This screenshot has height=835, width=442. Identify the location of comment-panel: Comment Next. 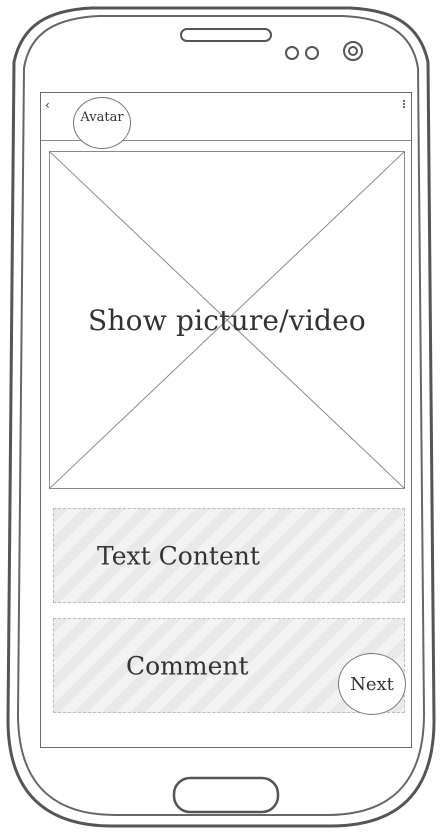
(229, 666).